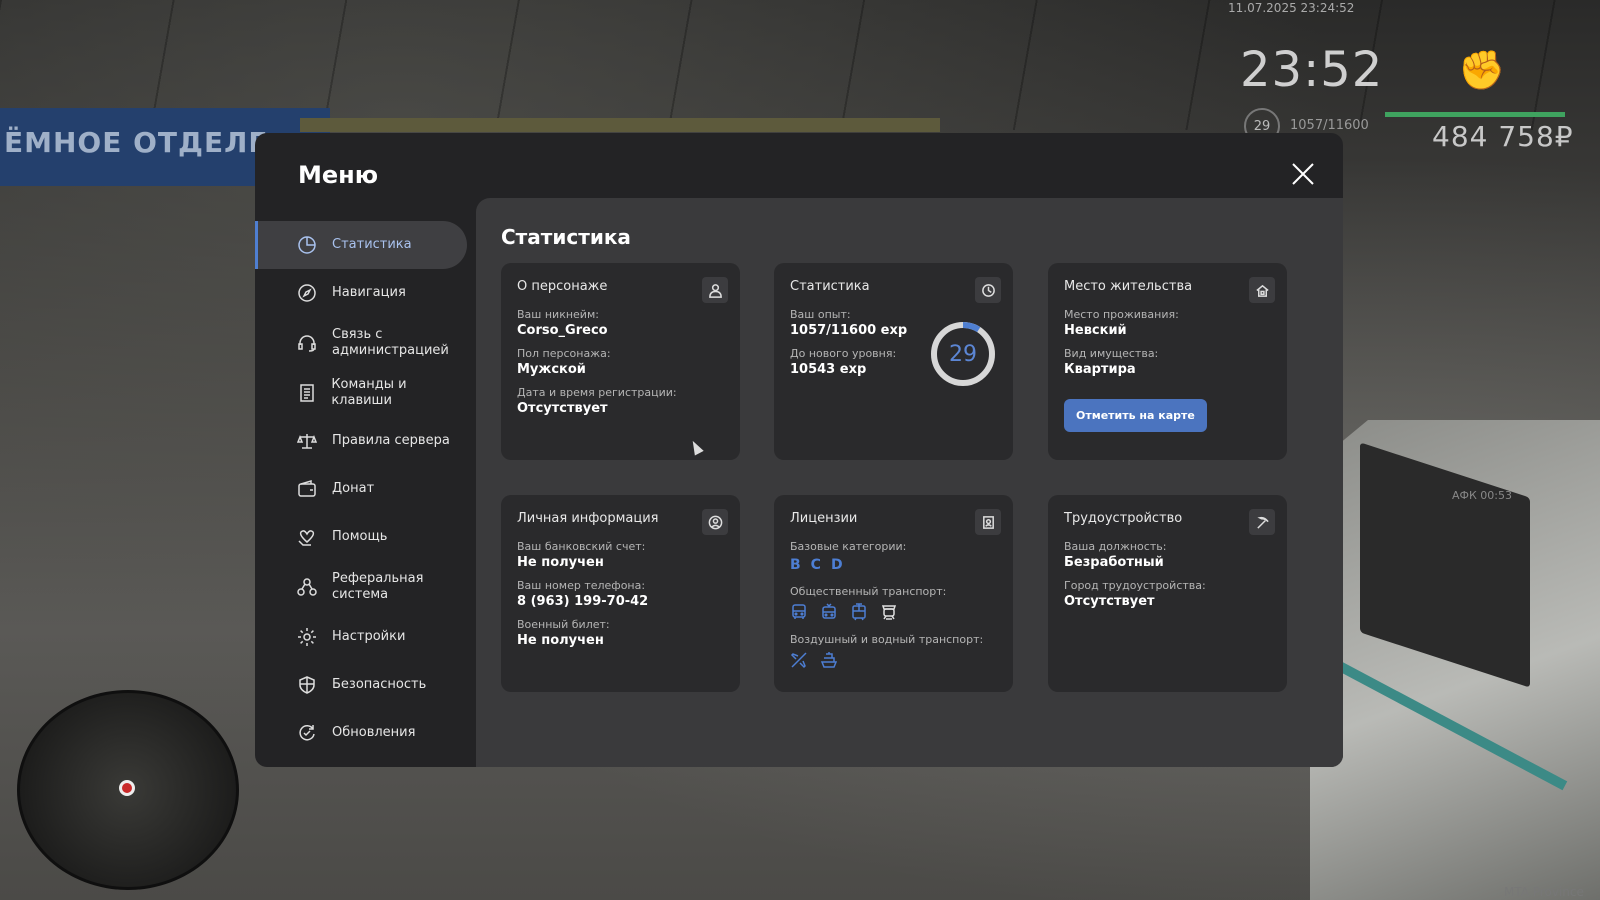  What do you see at coordinates (1291, 8) in the screenshot?
I see `hud-datetime: 11.07.2025 23:24:52` at bounding box center [1291, 8].